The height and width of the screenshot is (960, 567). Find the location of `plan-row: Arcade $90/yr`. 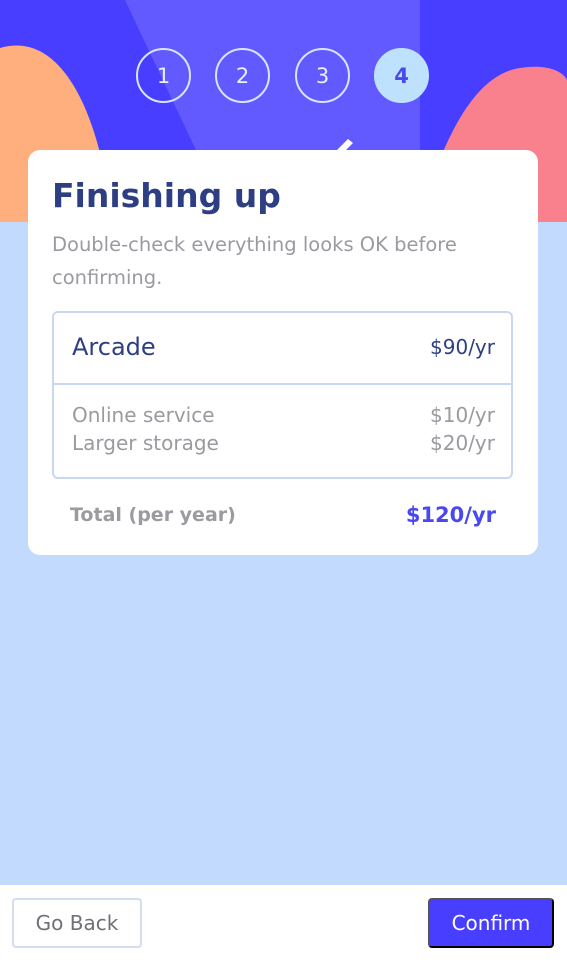

plan-row: Arcade $90/yr is located at coordinates (282, 349).